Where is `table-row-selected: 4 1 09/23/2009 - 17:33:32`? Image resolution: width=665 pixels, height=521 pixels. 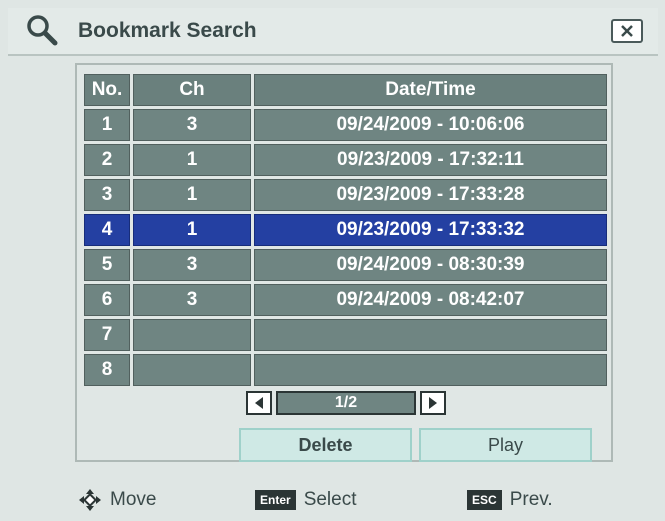
table-row-selected: 4 1 09/23/2009 - 17:33:32 is located at coordinates (345, 230).